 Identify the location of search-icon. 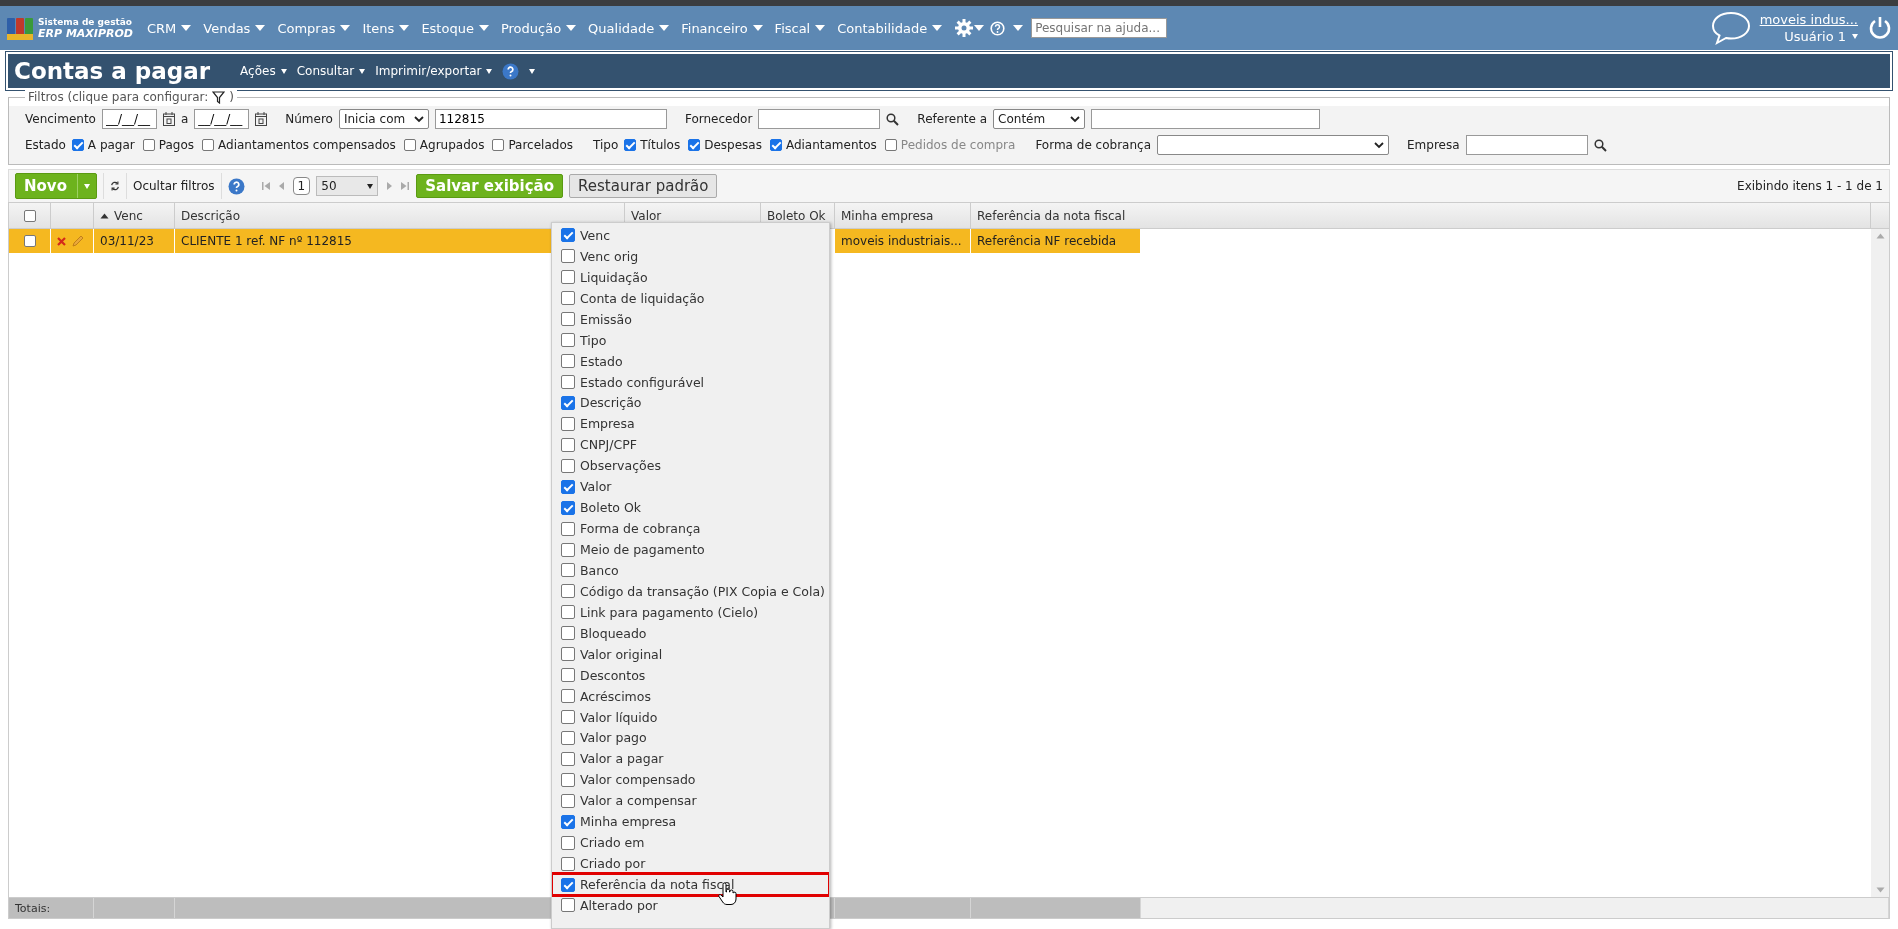
(1600, 145).